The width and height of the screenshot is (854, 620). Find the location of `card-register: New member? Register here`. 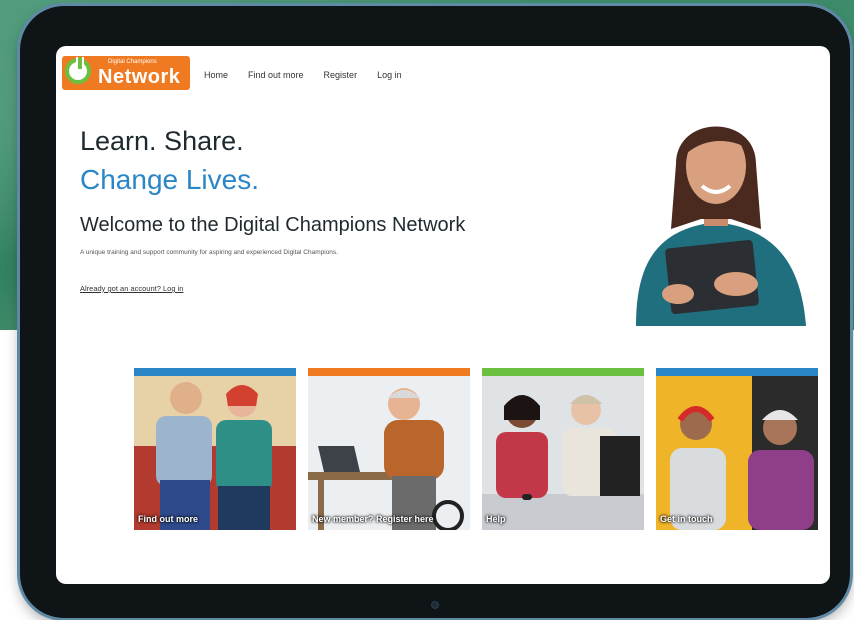

card-register: New member? Register here is located at coordinates (389, 449).